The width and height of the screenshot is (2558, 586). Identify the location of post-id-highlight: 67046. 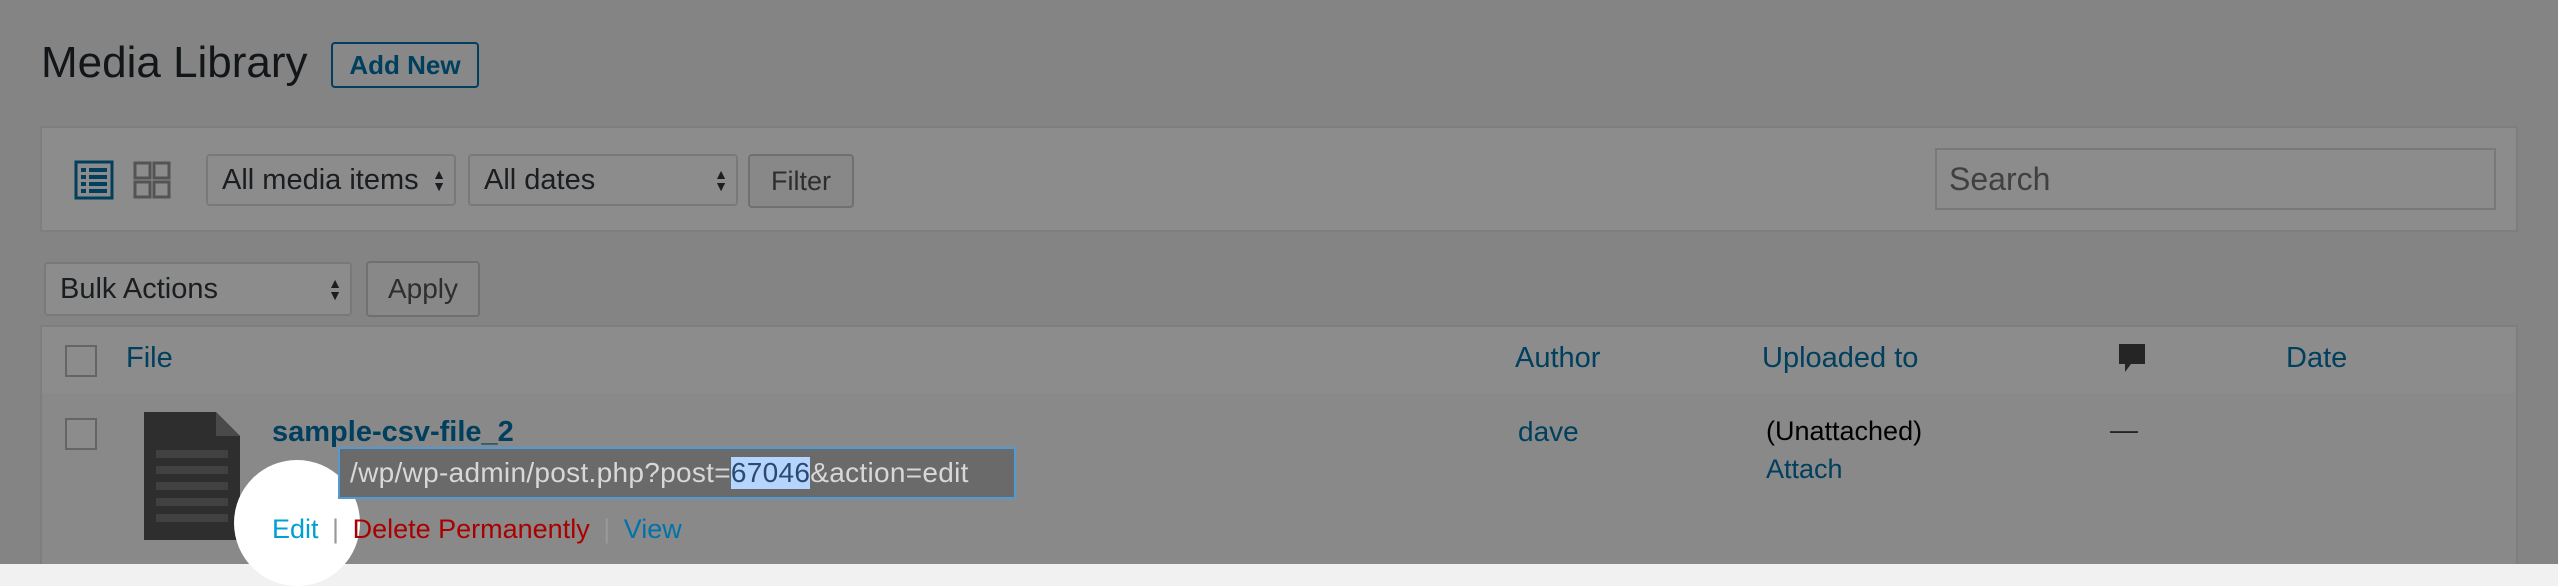
(770, 473).